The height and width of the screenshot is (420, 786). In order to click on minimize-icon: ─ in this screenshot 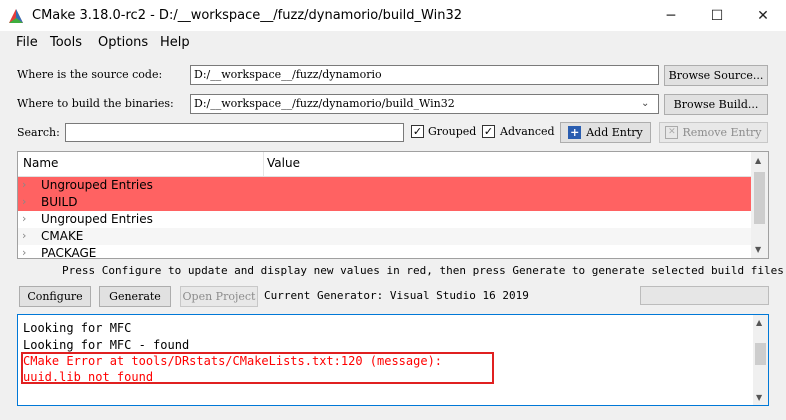, I will do `click(671, 15)`.